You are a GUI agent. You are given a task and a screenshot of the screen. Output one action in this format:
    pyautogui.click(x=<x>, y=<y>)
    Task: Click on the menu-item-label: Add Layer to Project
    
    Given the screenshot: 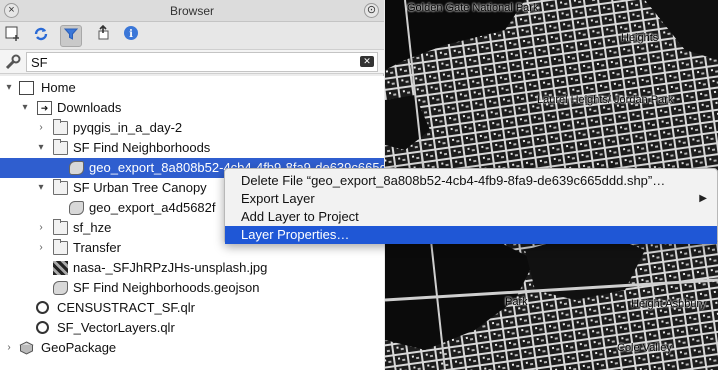 What is the action you would take?
    pyautogui.click(x=300, y=216)
    